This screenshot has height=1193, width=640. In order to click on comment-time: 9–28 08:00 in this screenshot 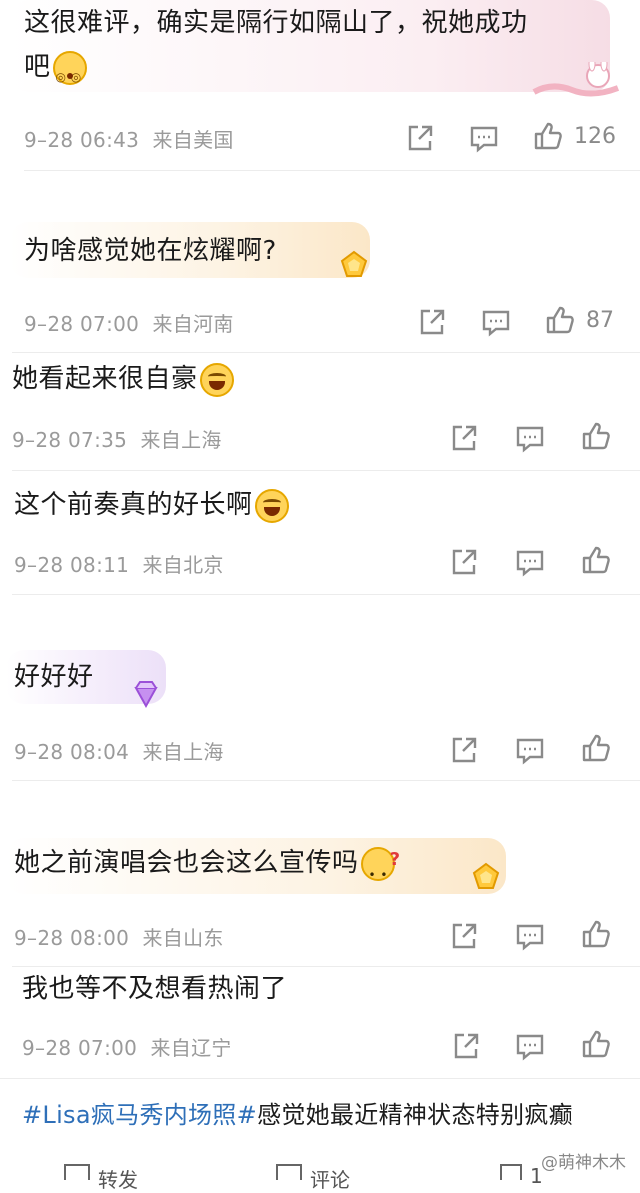, I will do `click(72, 938)`.